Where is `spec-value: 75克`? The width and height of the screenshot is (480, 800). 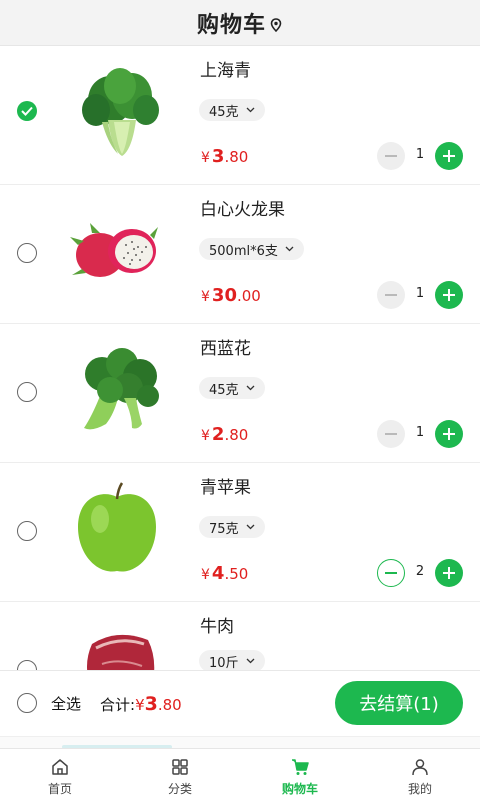 spec-value: 75克 is located at coordinates (224, 529).